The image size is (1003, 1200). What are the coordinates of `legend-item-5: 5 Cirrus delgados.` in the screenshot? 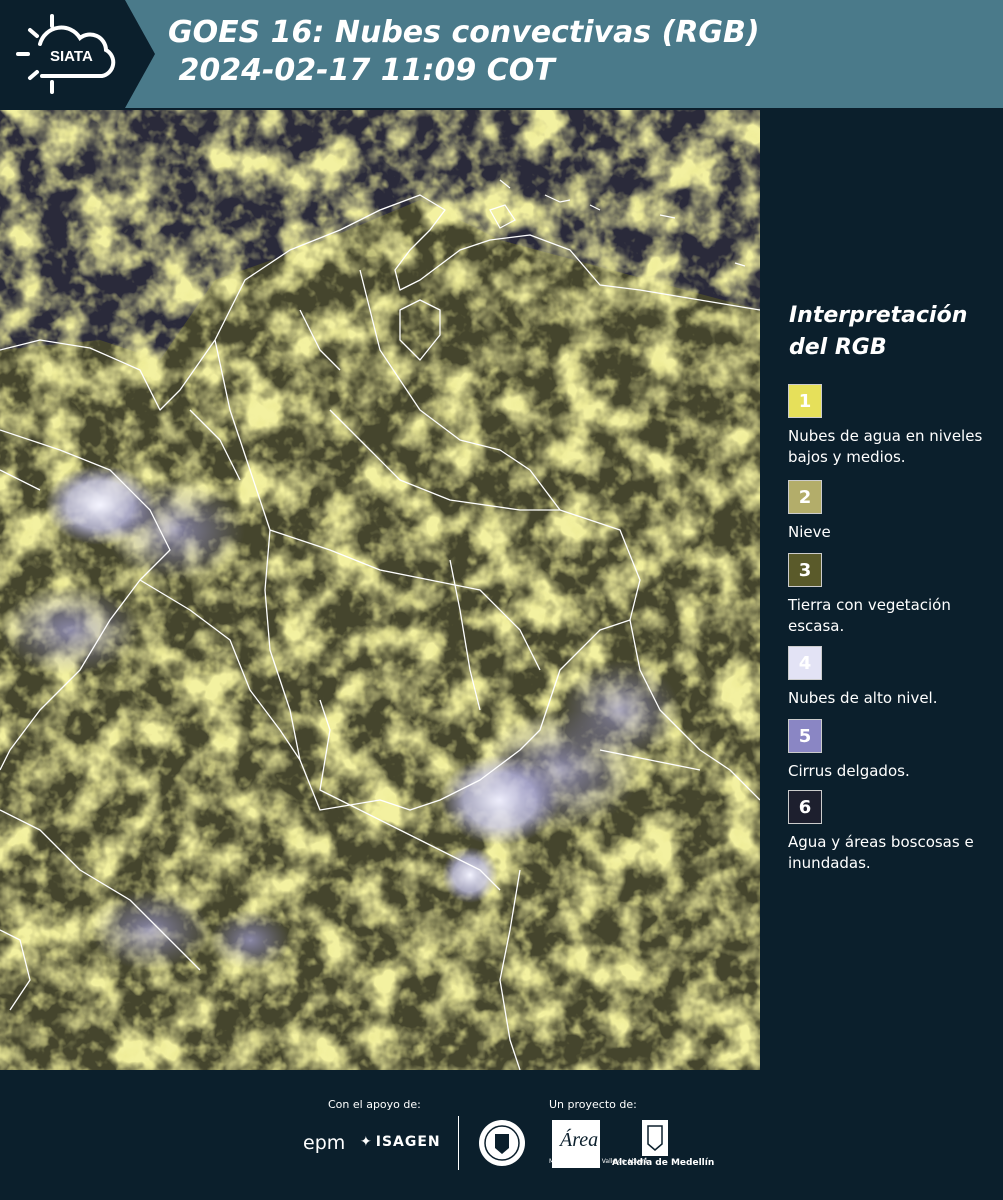 It's located at (893, 750).